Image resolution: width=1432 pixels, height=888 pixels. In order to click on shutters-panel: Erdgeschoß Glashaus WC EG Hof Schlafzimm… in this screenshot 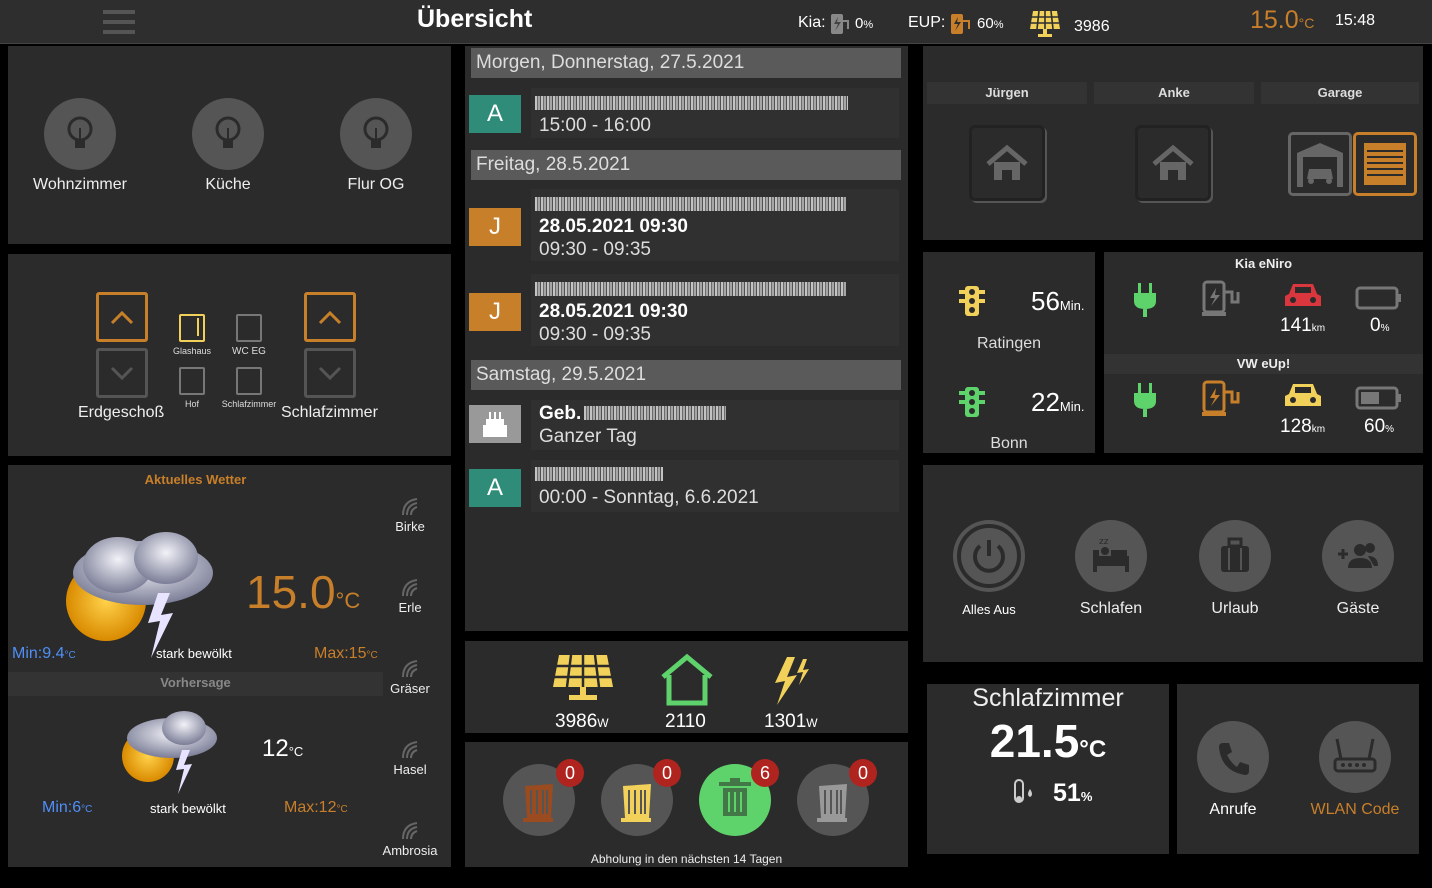, I will do `click(229, 355)`.